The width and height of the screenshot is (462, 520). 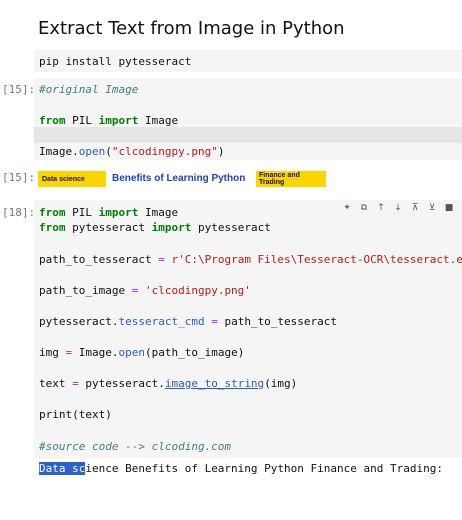 I want to click on banner-title: Benefits of Learning Python, so click(x=179, y=178).